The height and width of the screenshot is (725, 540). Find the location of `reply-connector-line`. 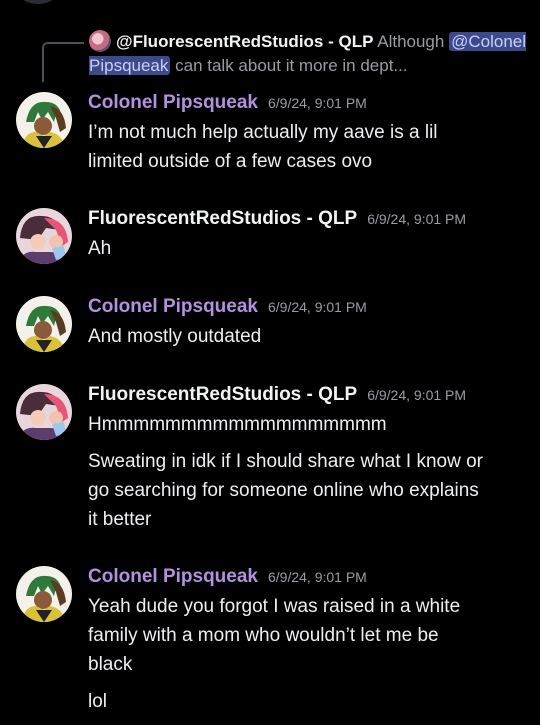

reply-connector-line is located at coordinates (63, 62).